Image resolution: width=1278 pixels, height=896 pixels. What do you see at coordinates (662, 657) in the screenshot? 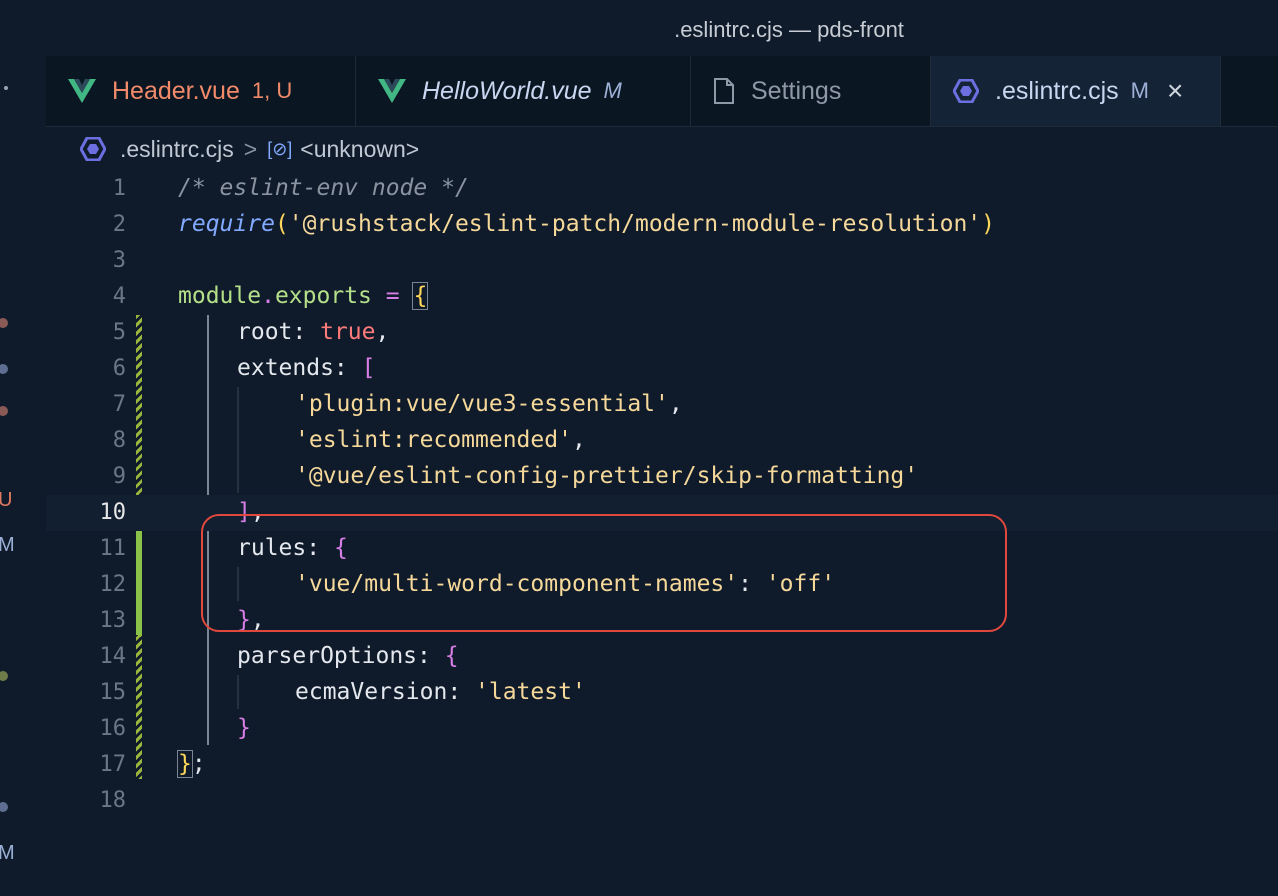
I see `code-line: 14 parserOptions: {` at bounding box center [662, 657].